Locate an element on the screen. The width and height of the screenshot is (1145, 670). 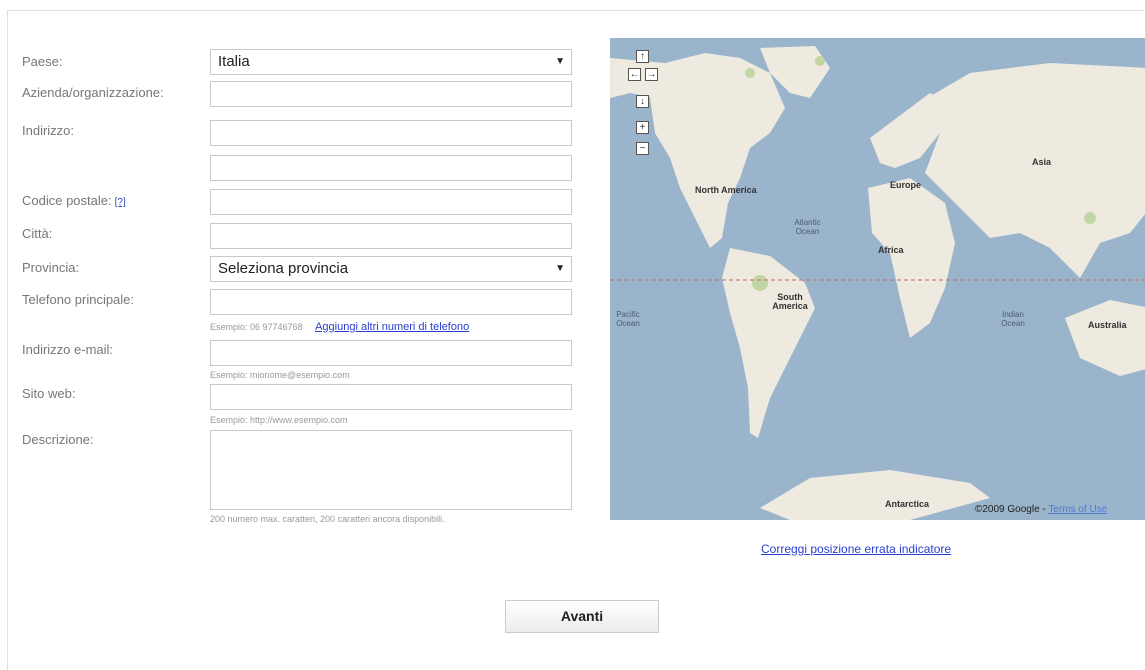
address-label: Indirizzo: is located at coordinates (48, 130).